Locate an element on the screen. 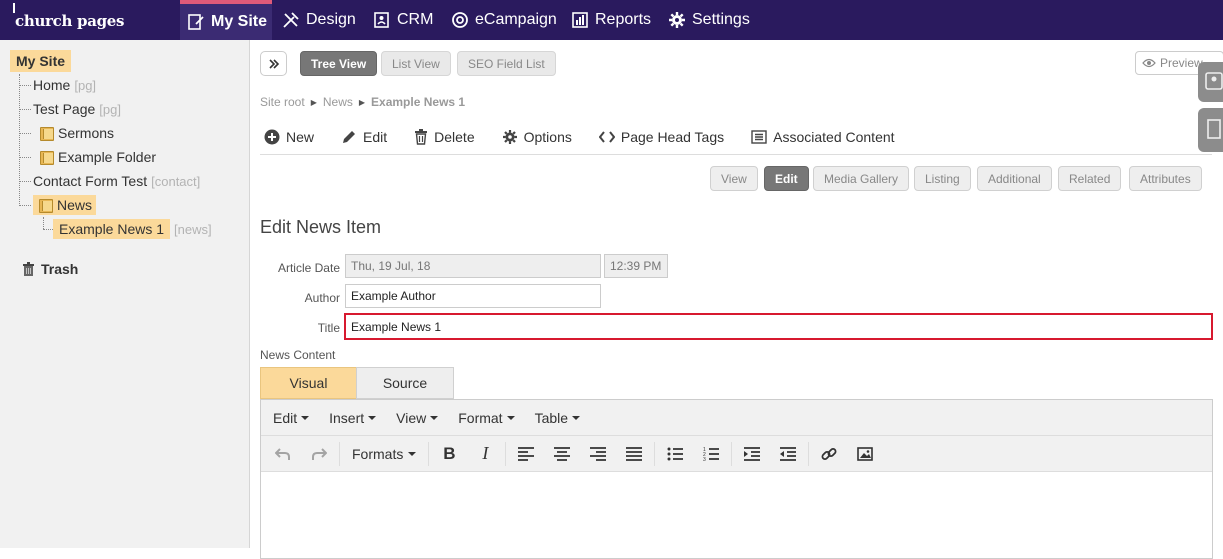 The height and width of the screenshot is (559, 1223). side-panel-tab-profile is located at coordinates (1210, 82).